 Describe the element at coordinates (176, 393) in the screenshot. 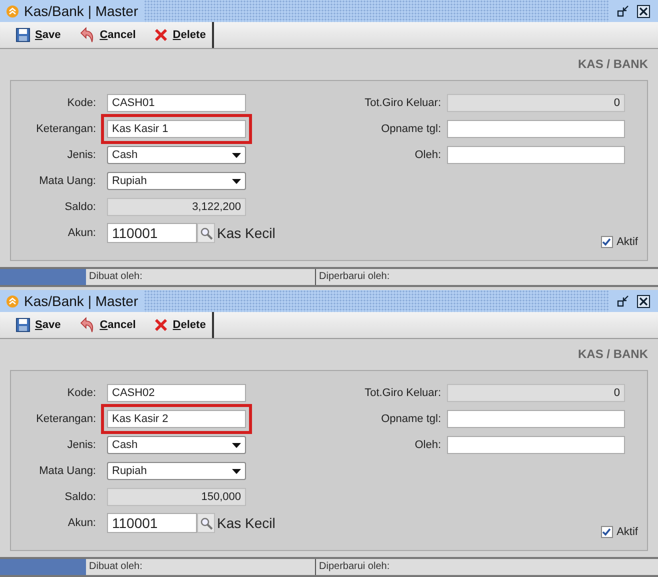

I see `input-field: CASH02` at that location.